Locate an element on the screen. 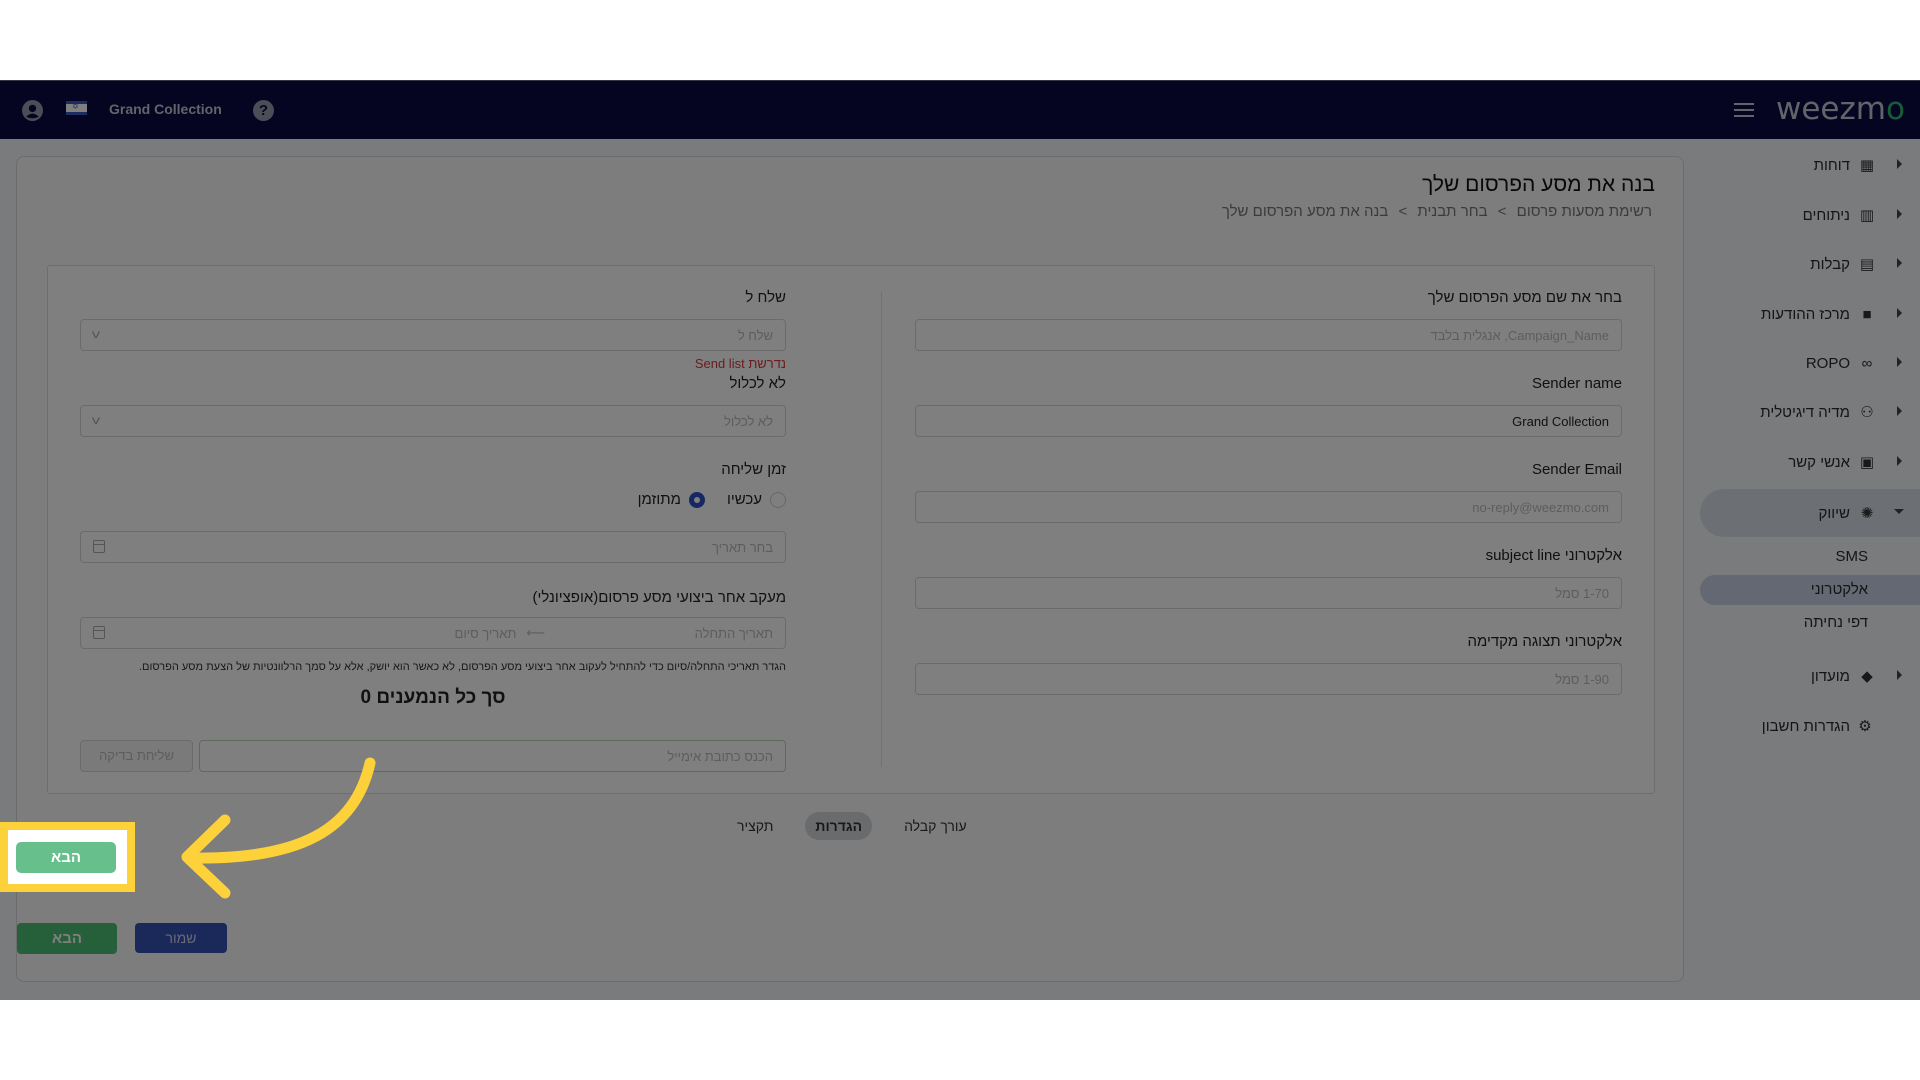 This screenshot has width=1920, height=1080. exclude-select: לא לכלול v is located at coordinates (433, 421).